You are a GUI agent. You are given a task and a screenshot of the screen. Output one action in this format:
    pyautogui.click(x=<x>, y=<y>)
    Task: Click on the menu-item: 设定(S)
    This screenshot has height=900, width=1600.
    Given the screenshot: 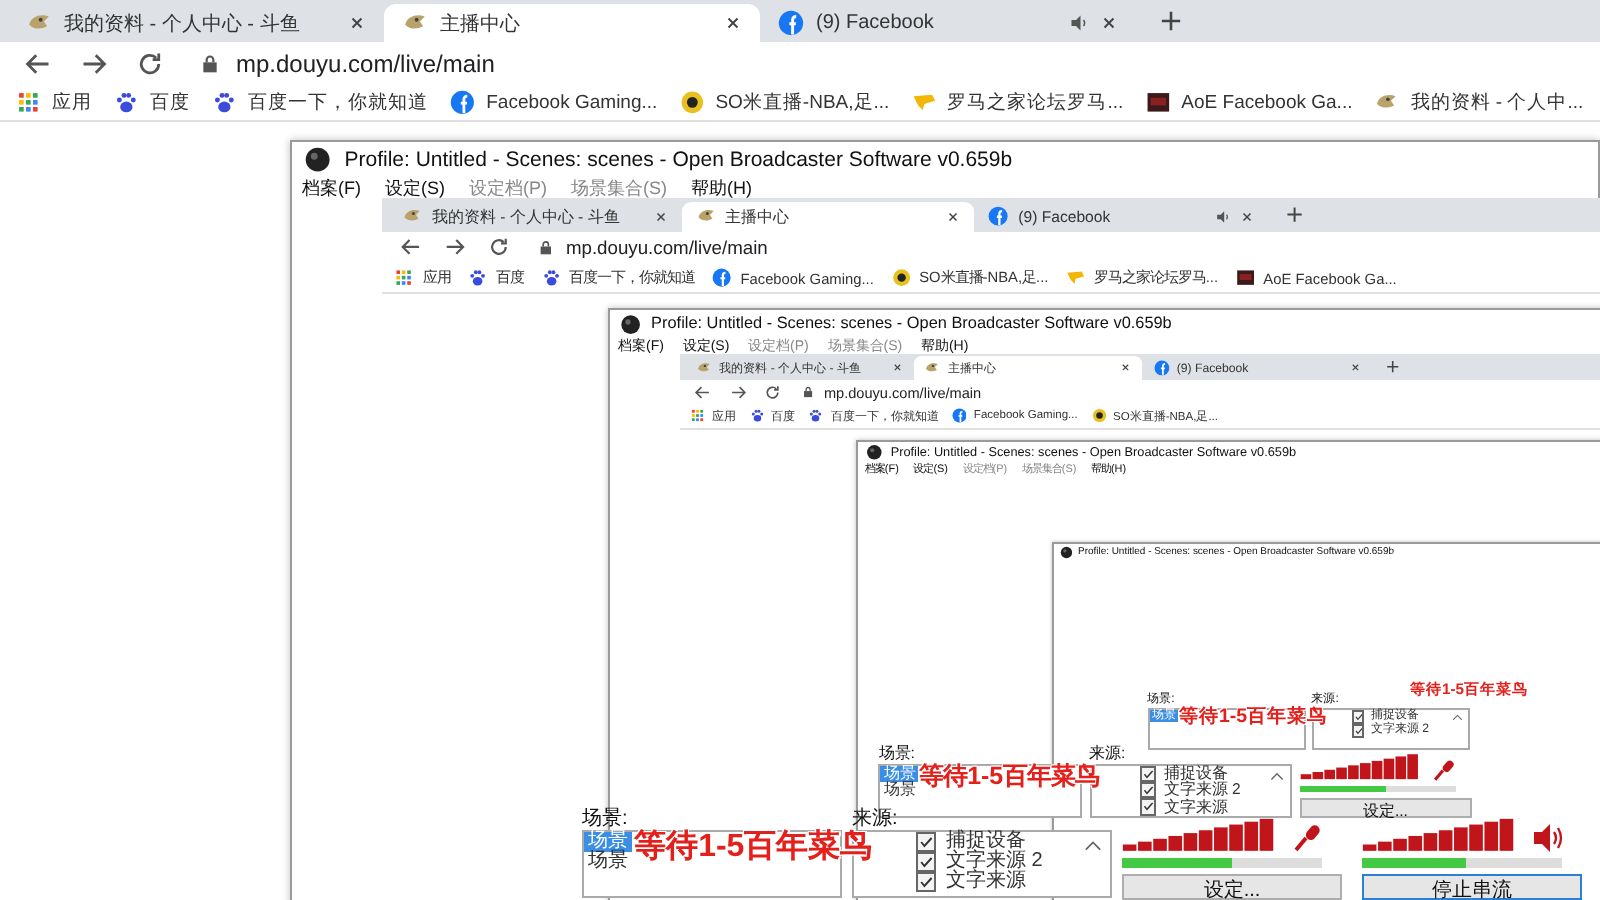 What is the action you would take?
    pyautogui.click(x=415, y=188)
    